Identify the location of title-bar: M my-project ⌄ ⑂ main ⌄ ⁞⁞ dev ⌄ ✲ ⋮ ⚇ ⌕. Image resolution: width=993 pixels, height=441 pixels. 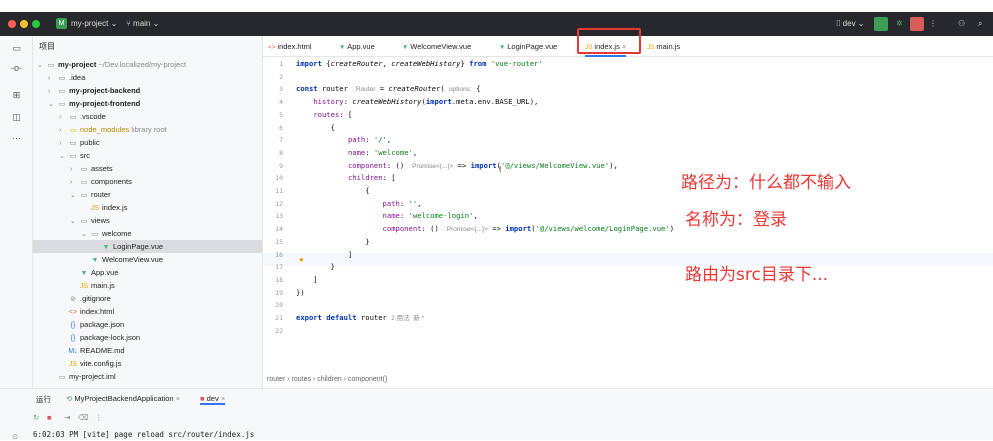
(496, 24).